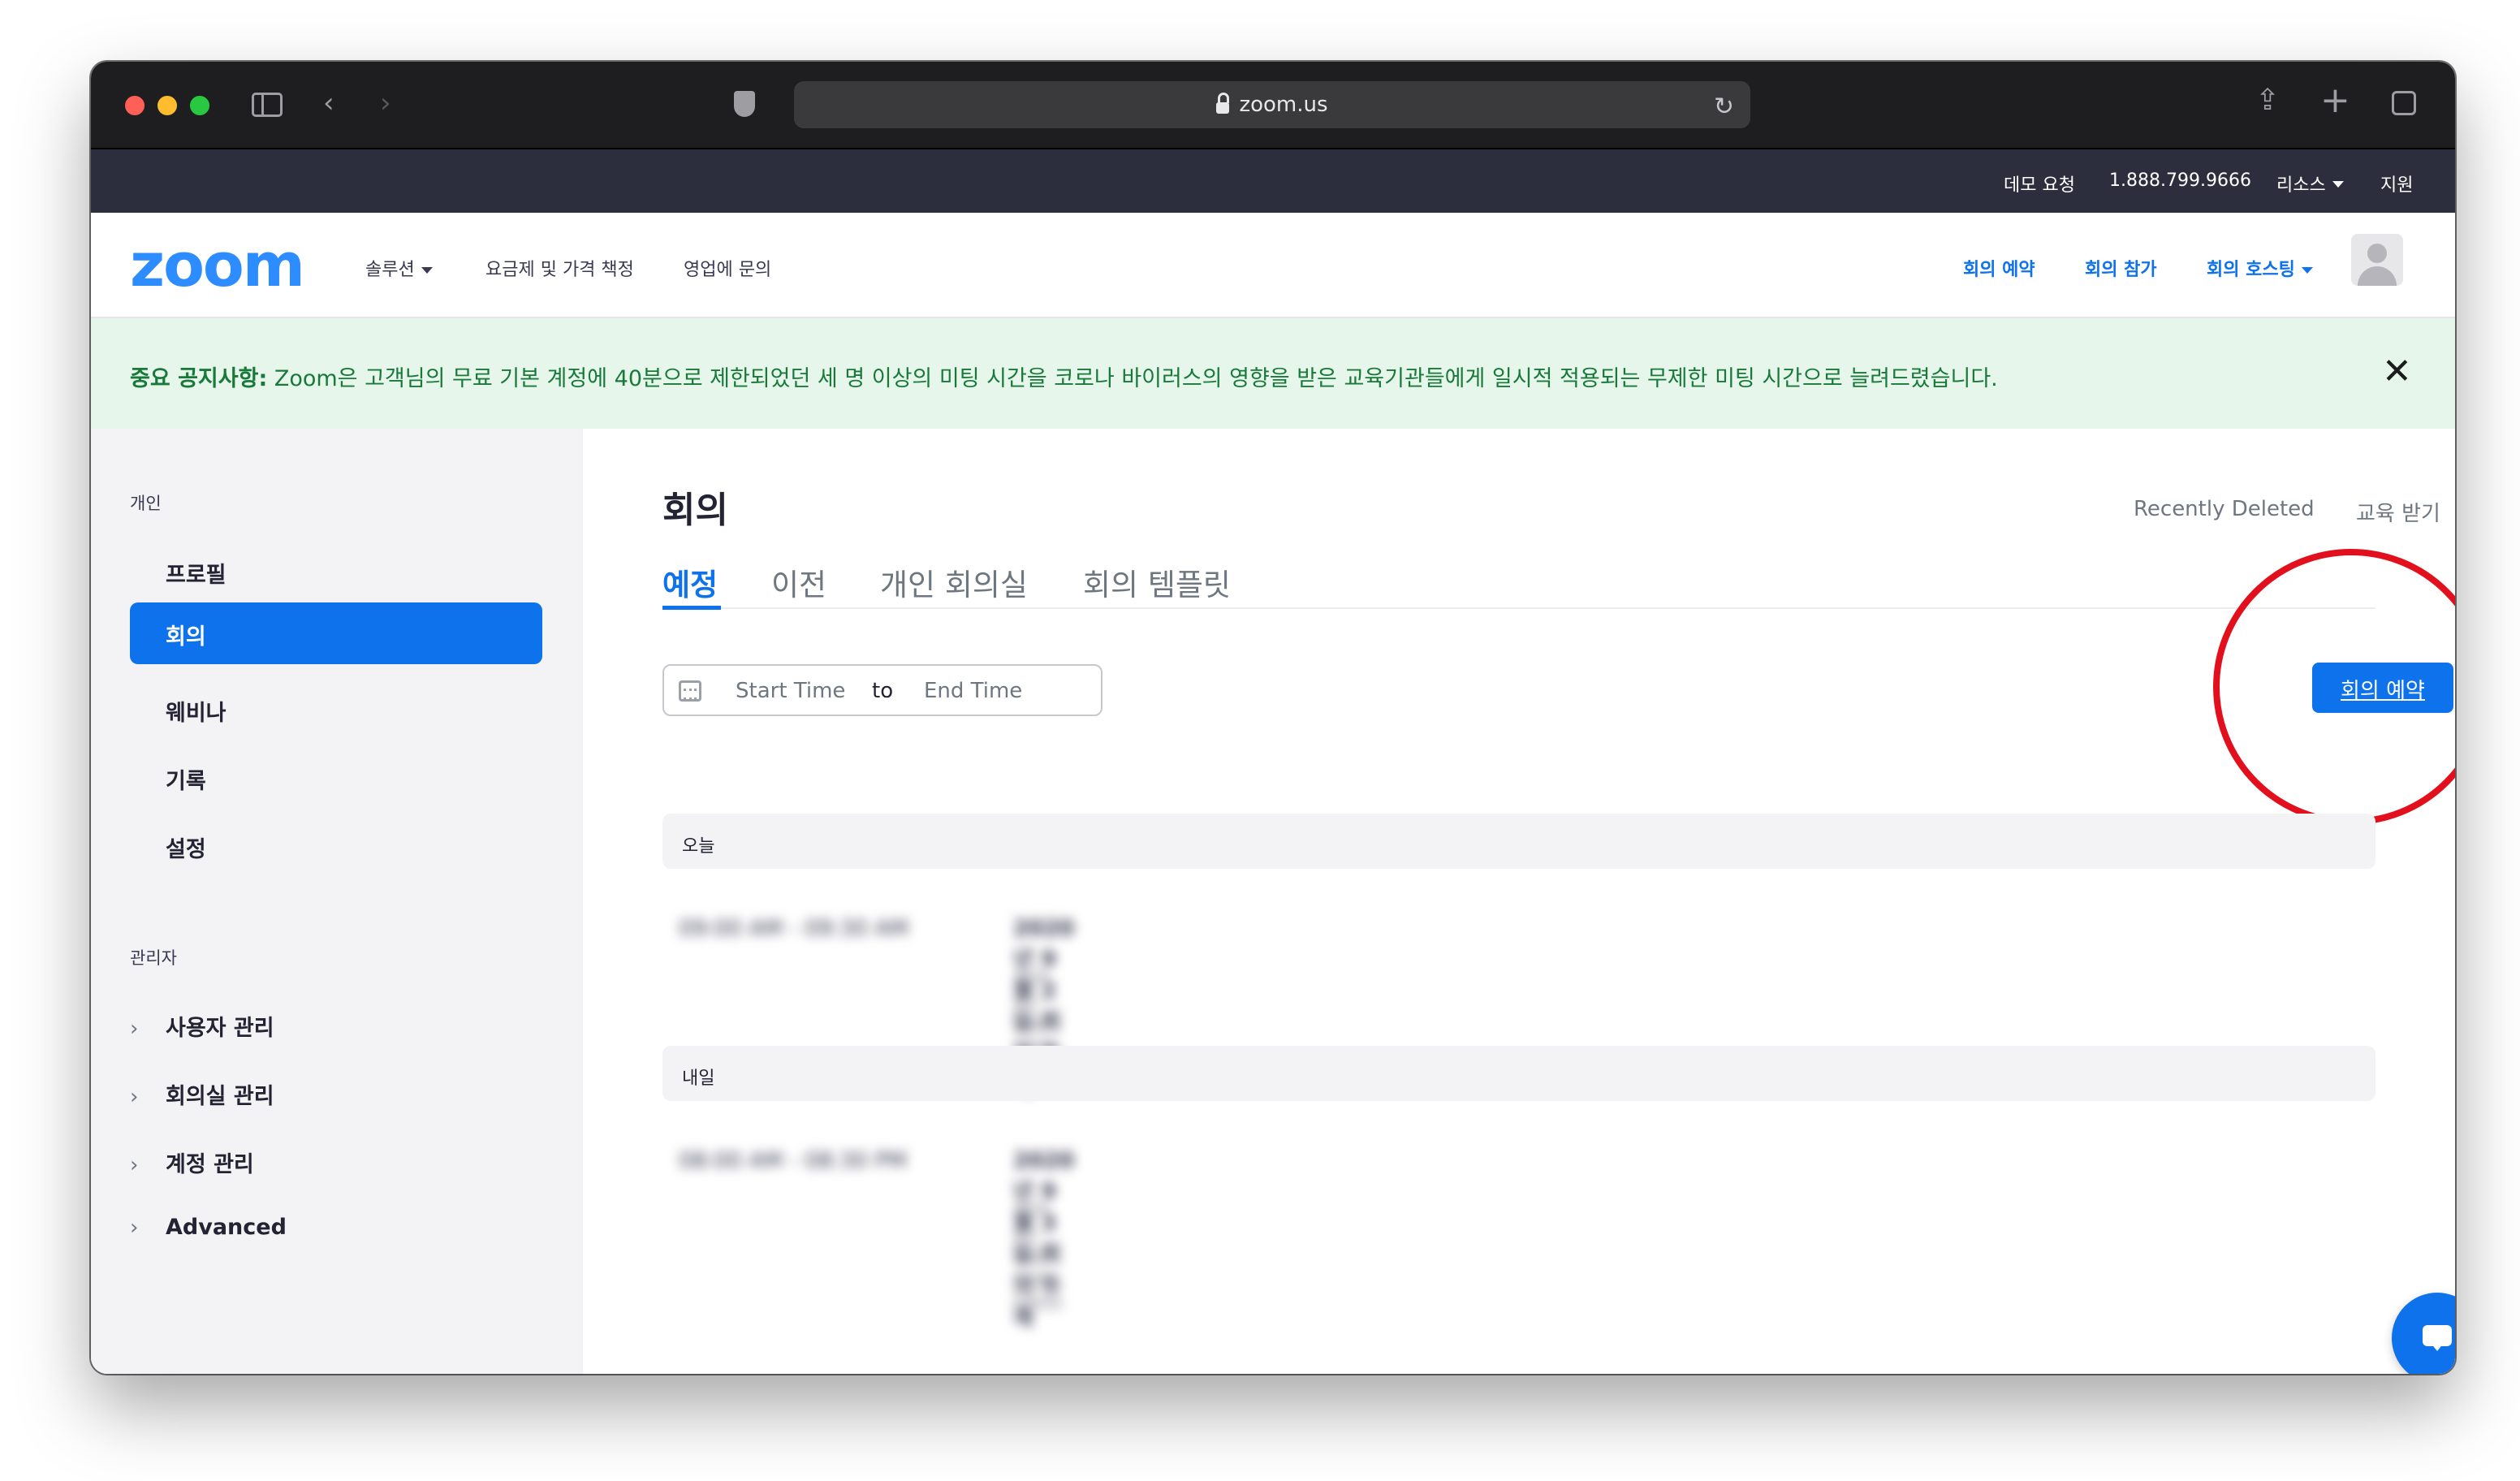  What do you see at coordinates (799, 582) in the screenshot?
I see `tab-previous: 이전` at bounding box center [799, 582].